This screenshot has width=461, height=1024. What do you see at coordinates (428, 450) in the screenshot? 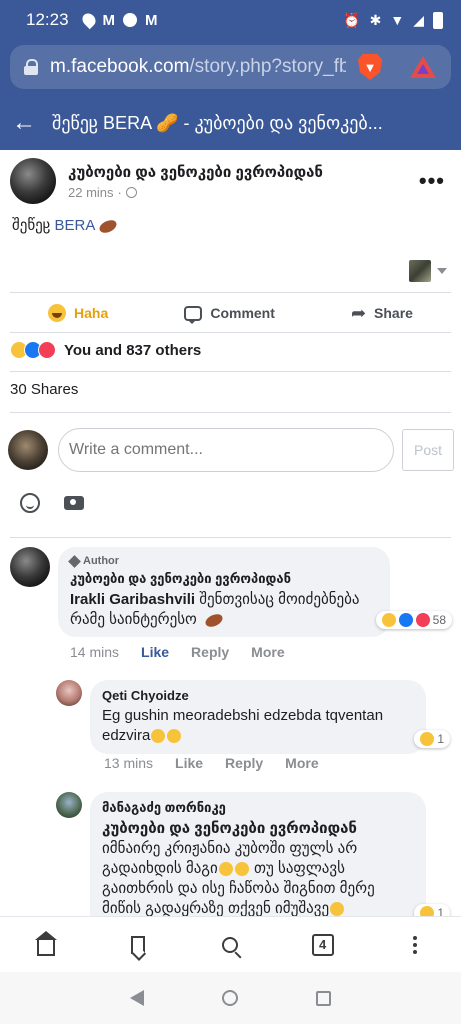
I see `post-comment-button: Post` at bounding box center [428, 450].